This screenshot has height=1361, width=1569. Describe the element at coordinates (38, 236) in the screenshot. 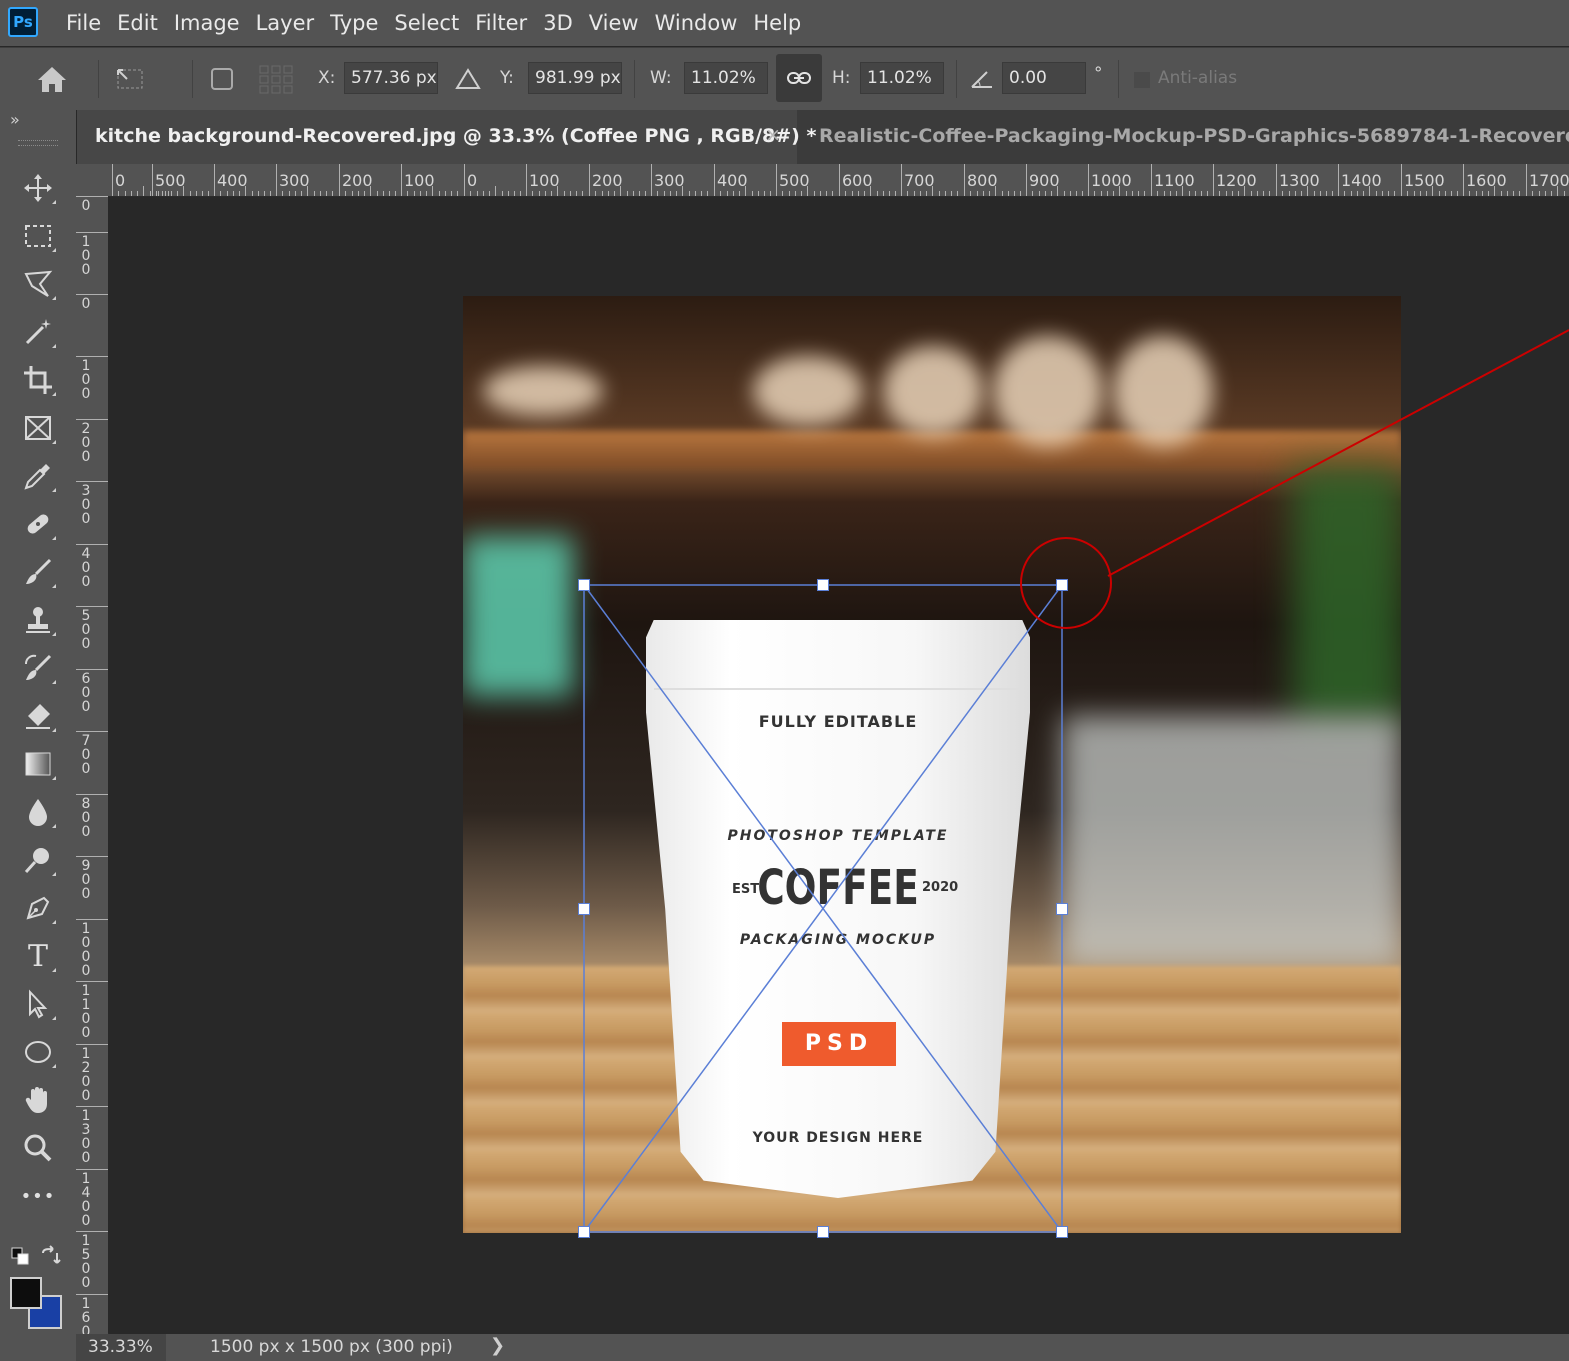

I see `rectangular-marquee-icon` at that location.